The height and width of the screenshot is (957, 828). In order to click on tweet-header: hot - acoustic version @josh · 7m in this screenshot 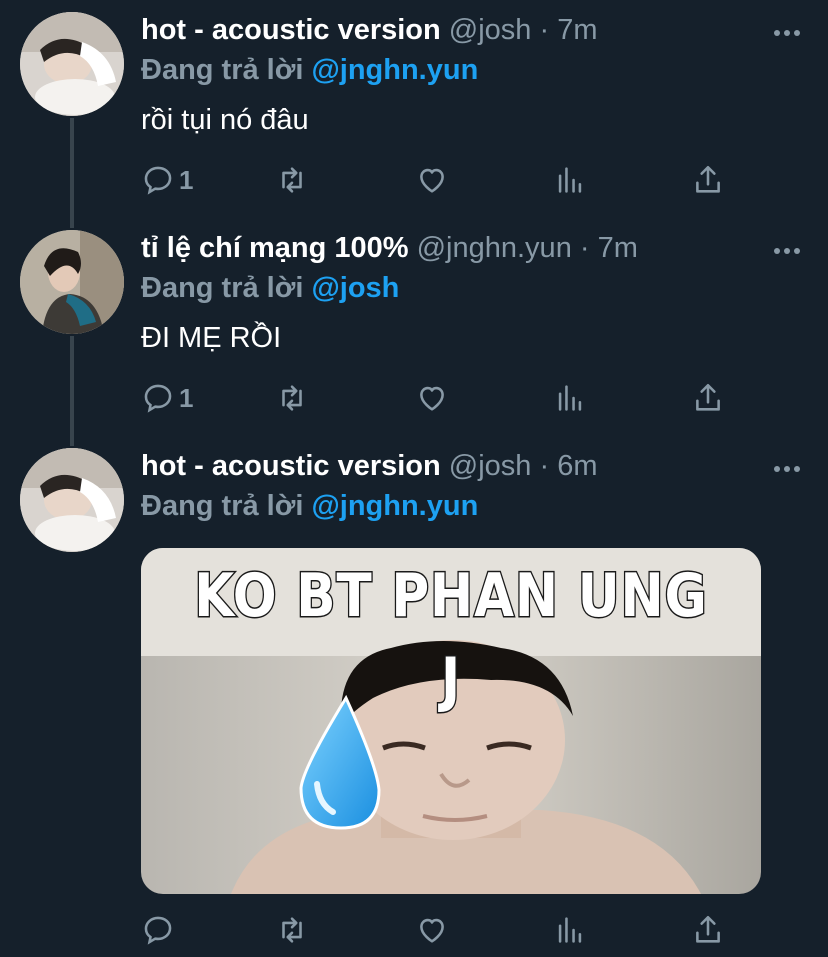, I will do `click(369, 30)`.